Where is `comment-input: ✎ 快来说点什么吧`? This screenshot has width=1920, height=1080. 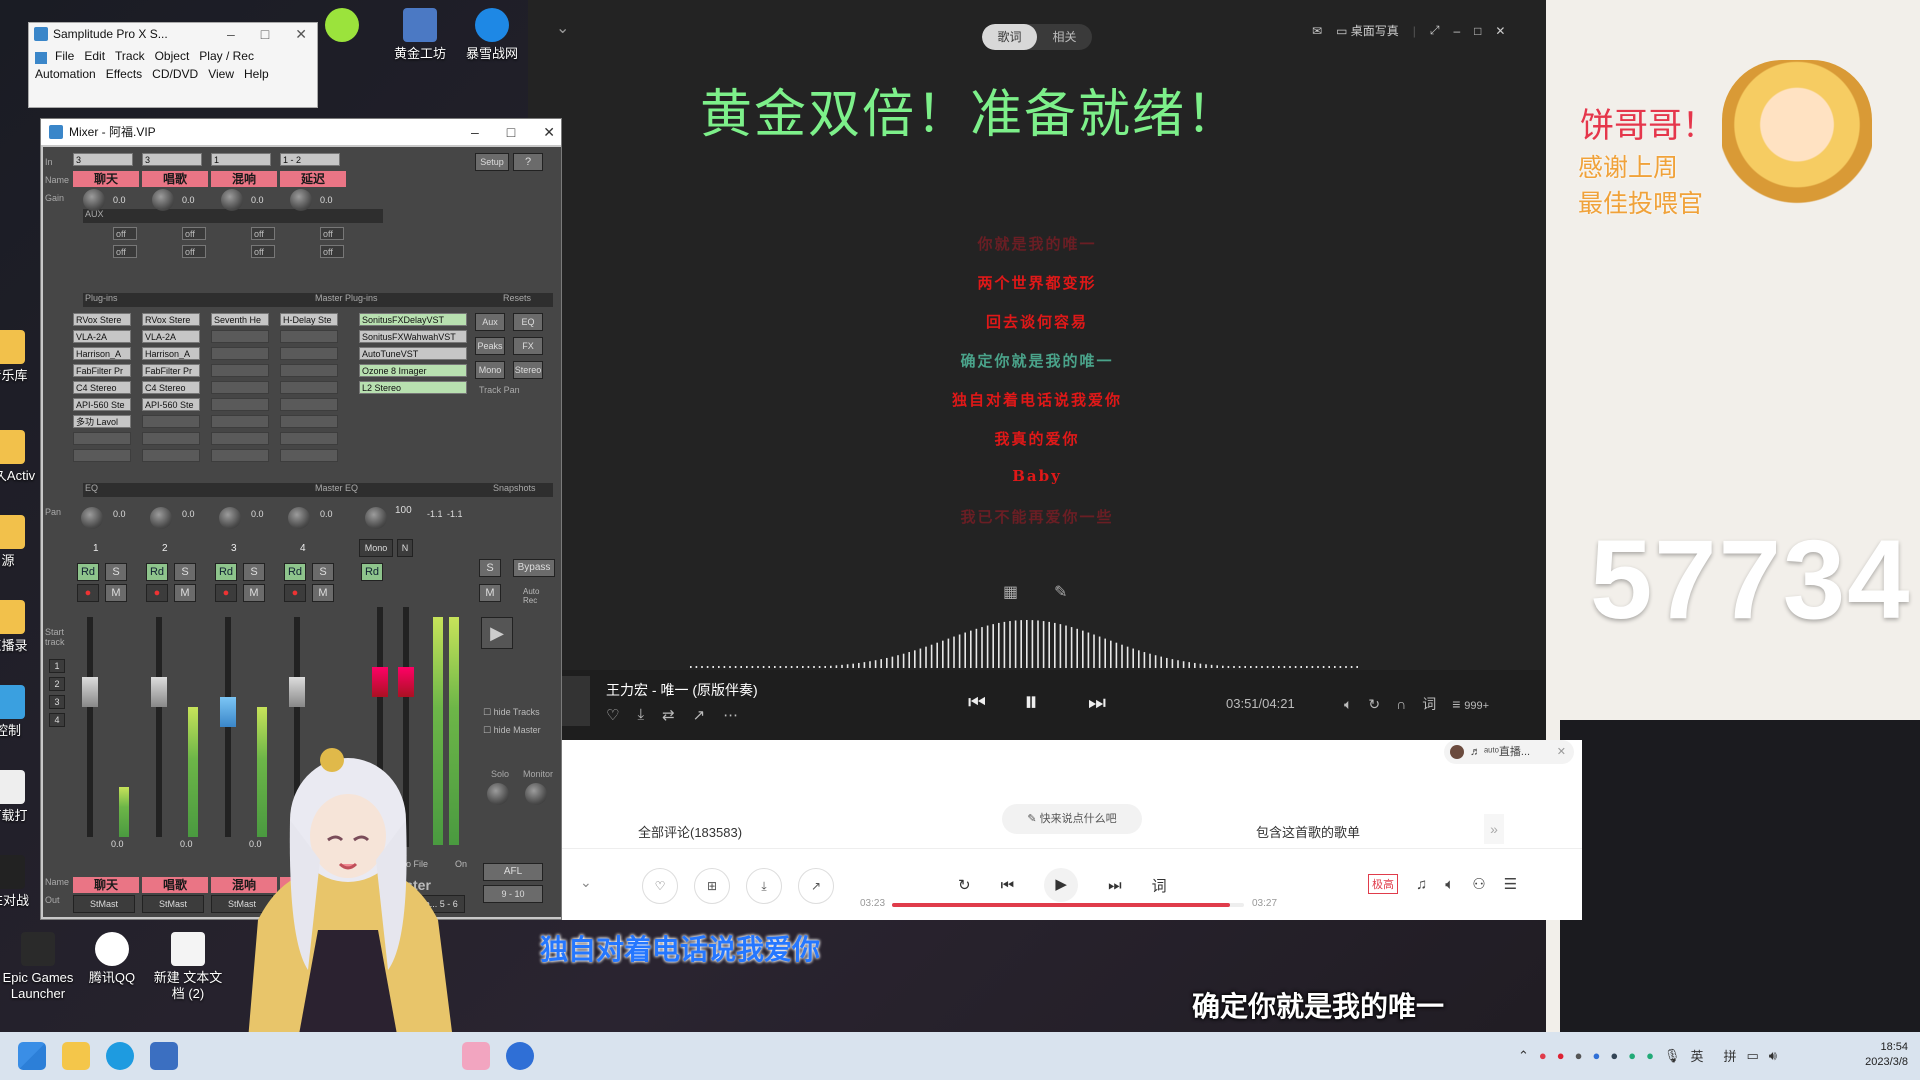 comment-input: ✎ 快来说点什么吧 is located at coordinates (1072, 819).